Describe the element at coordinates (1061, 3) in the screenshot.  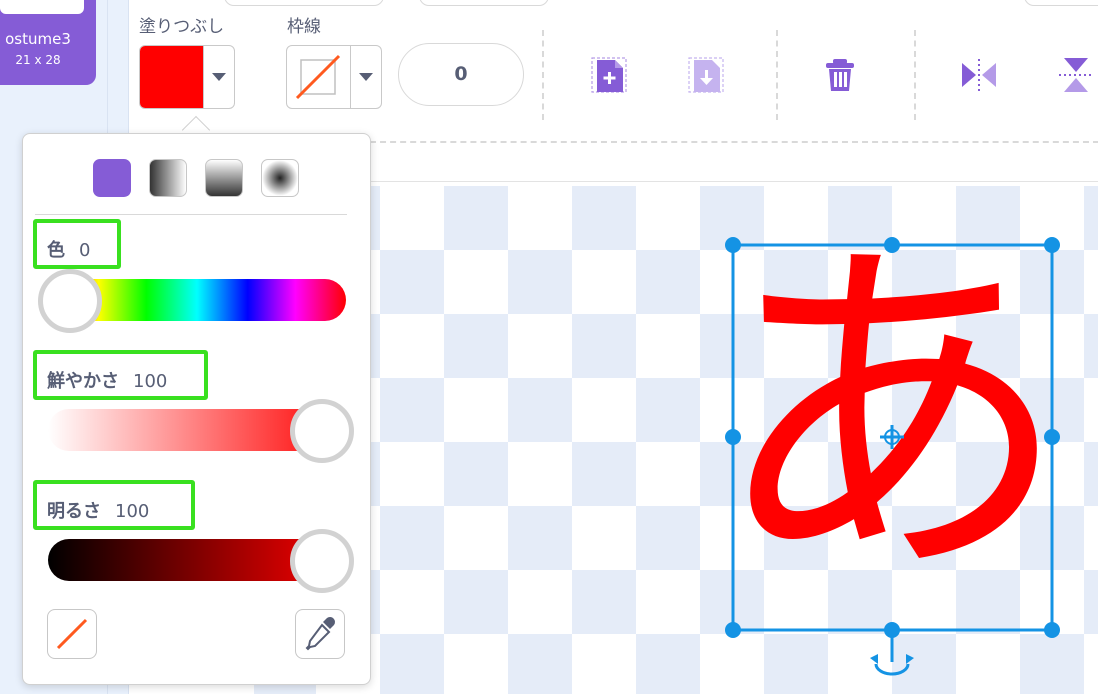
I see `zoom-group` at that location.